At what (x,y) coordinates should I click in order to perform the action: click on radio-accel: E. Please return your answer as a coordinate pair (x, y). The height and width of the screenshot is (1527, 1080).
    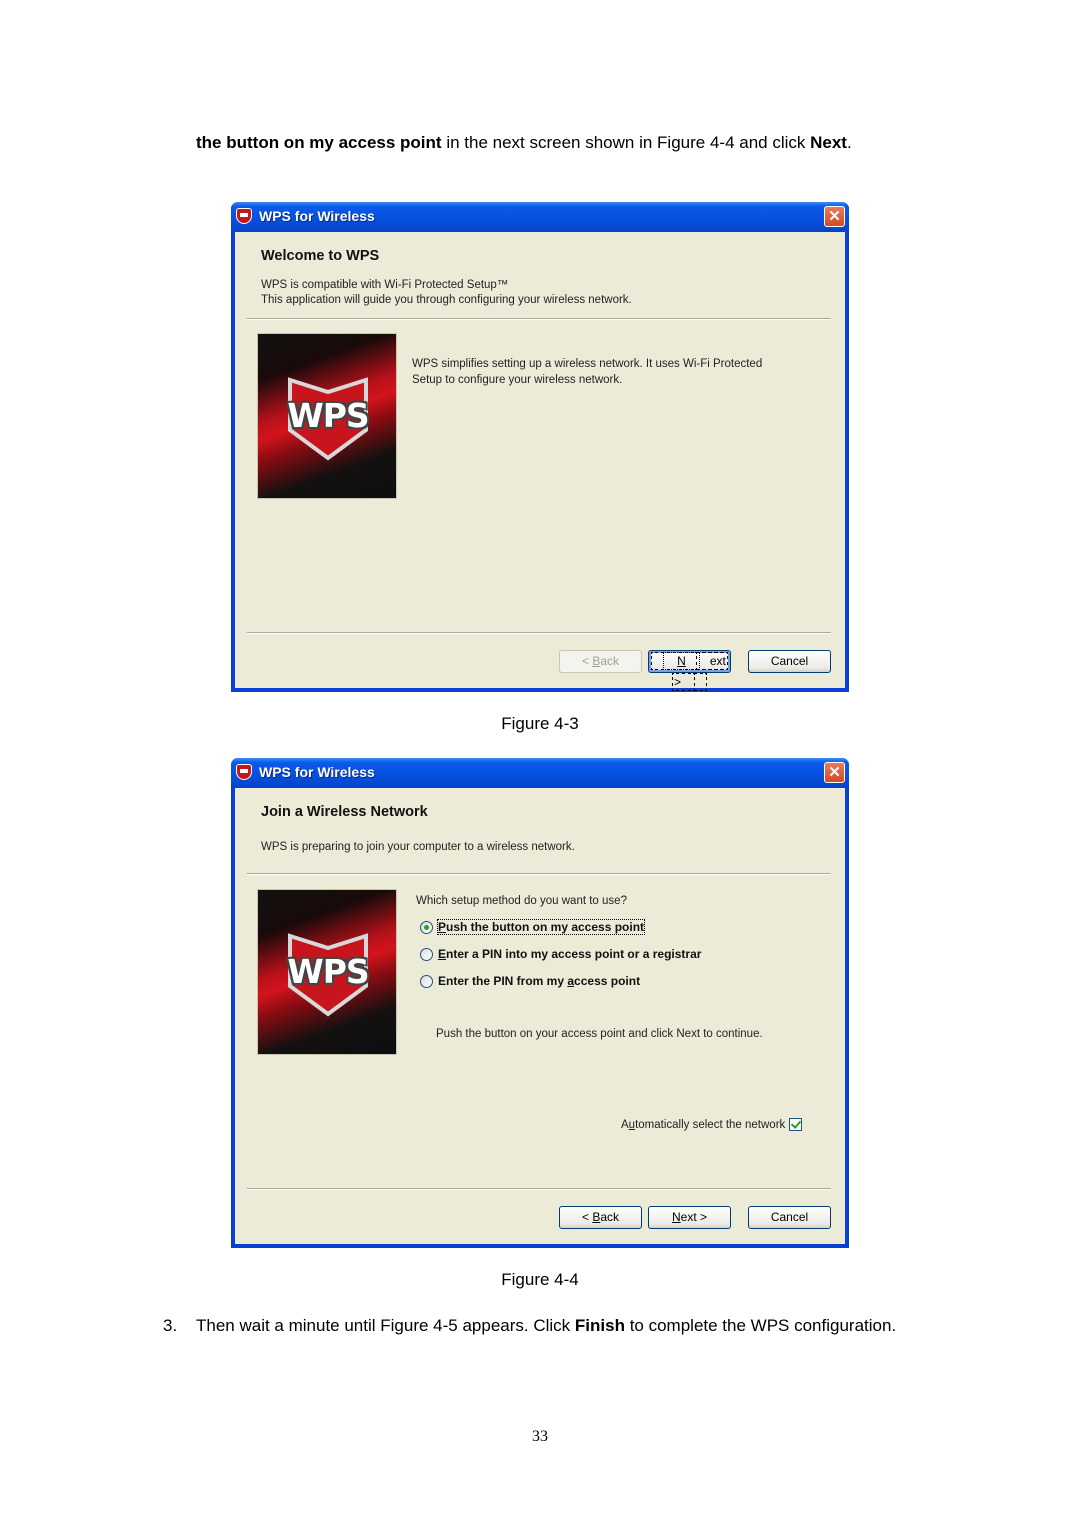
    Looking at the image, I should click on (442, 954).